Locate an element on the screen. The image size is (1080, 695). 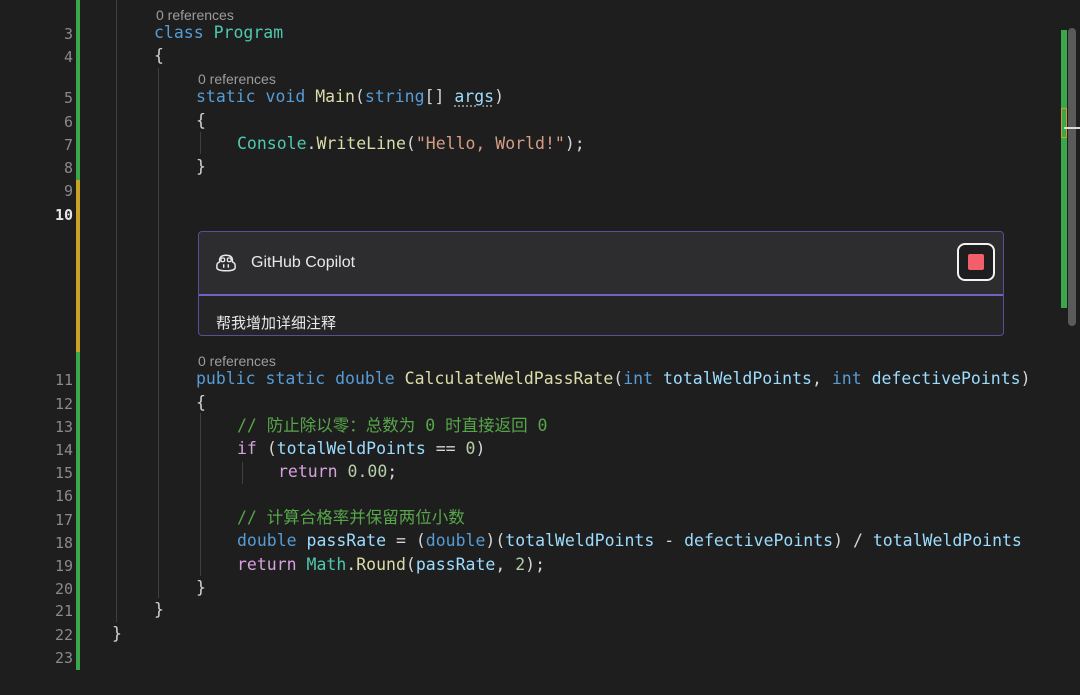
number-token: 2 is located at coordinates (520, 564).